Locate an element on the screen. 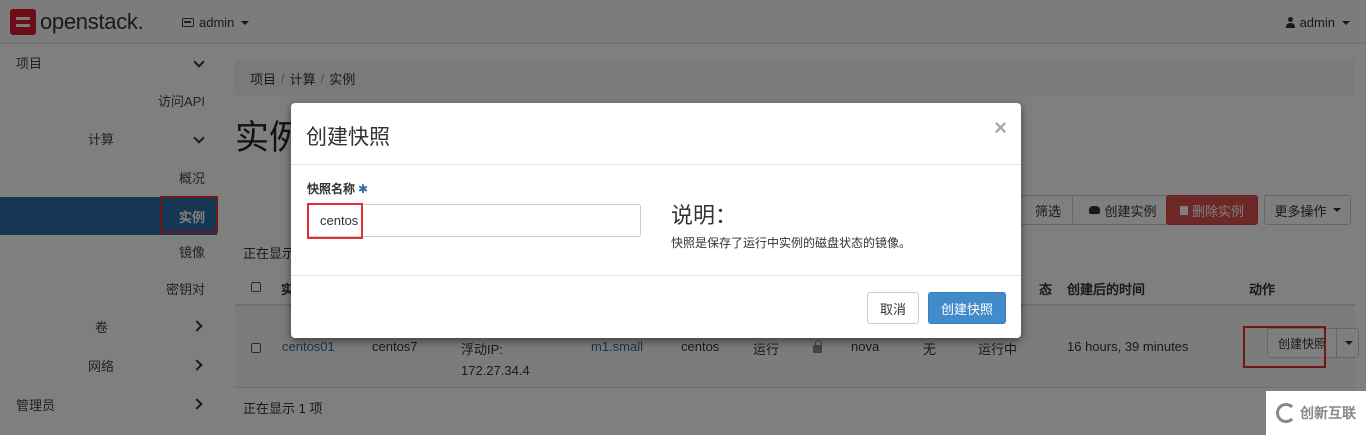 The image size is (1366, 435). snapshot-name-label: 快照名称 ✱ is located at coordinates (337, 188).